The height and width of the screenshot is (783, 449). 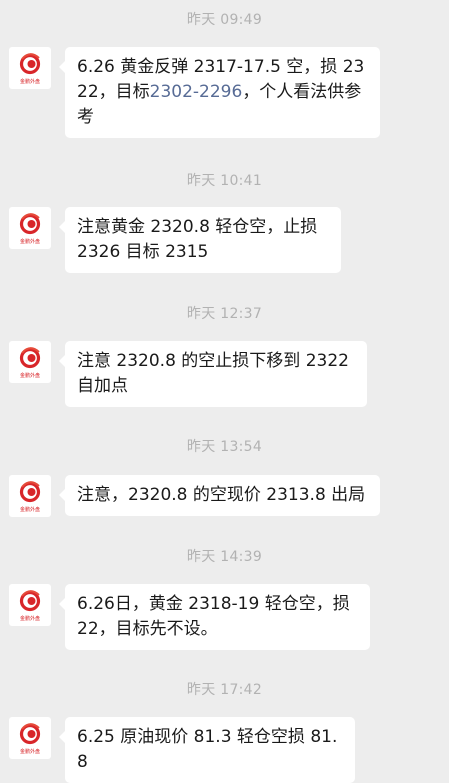 I want to click on message-text: 6.26日，黄金 2318-19 轻仓空，损 22，目标先不设。, so click(x=213, y=616).